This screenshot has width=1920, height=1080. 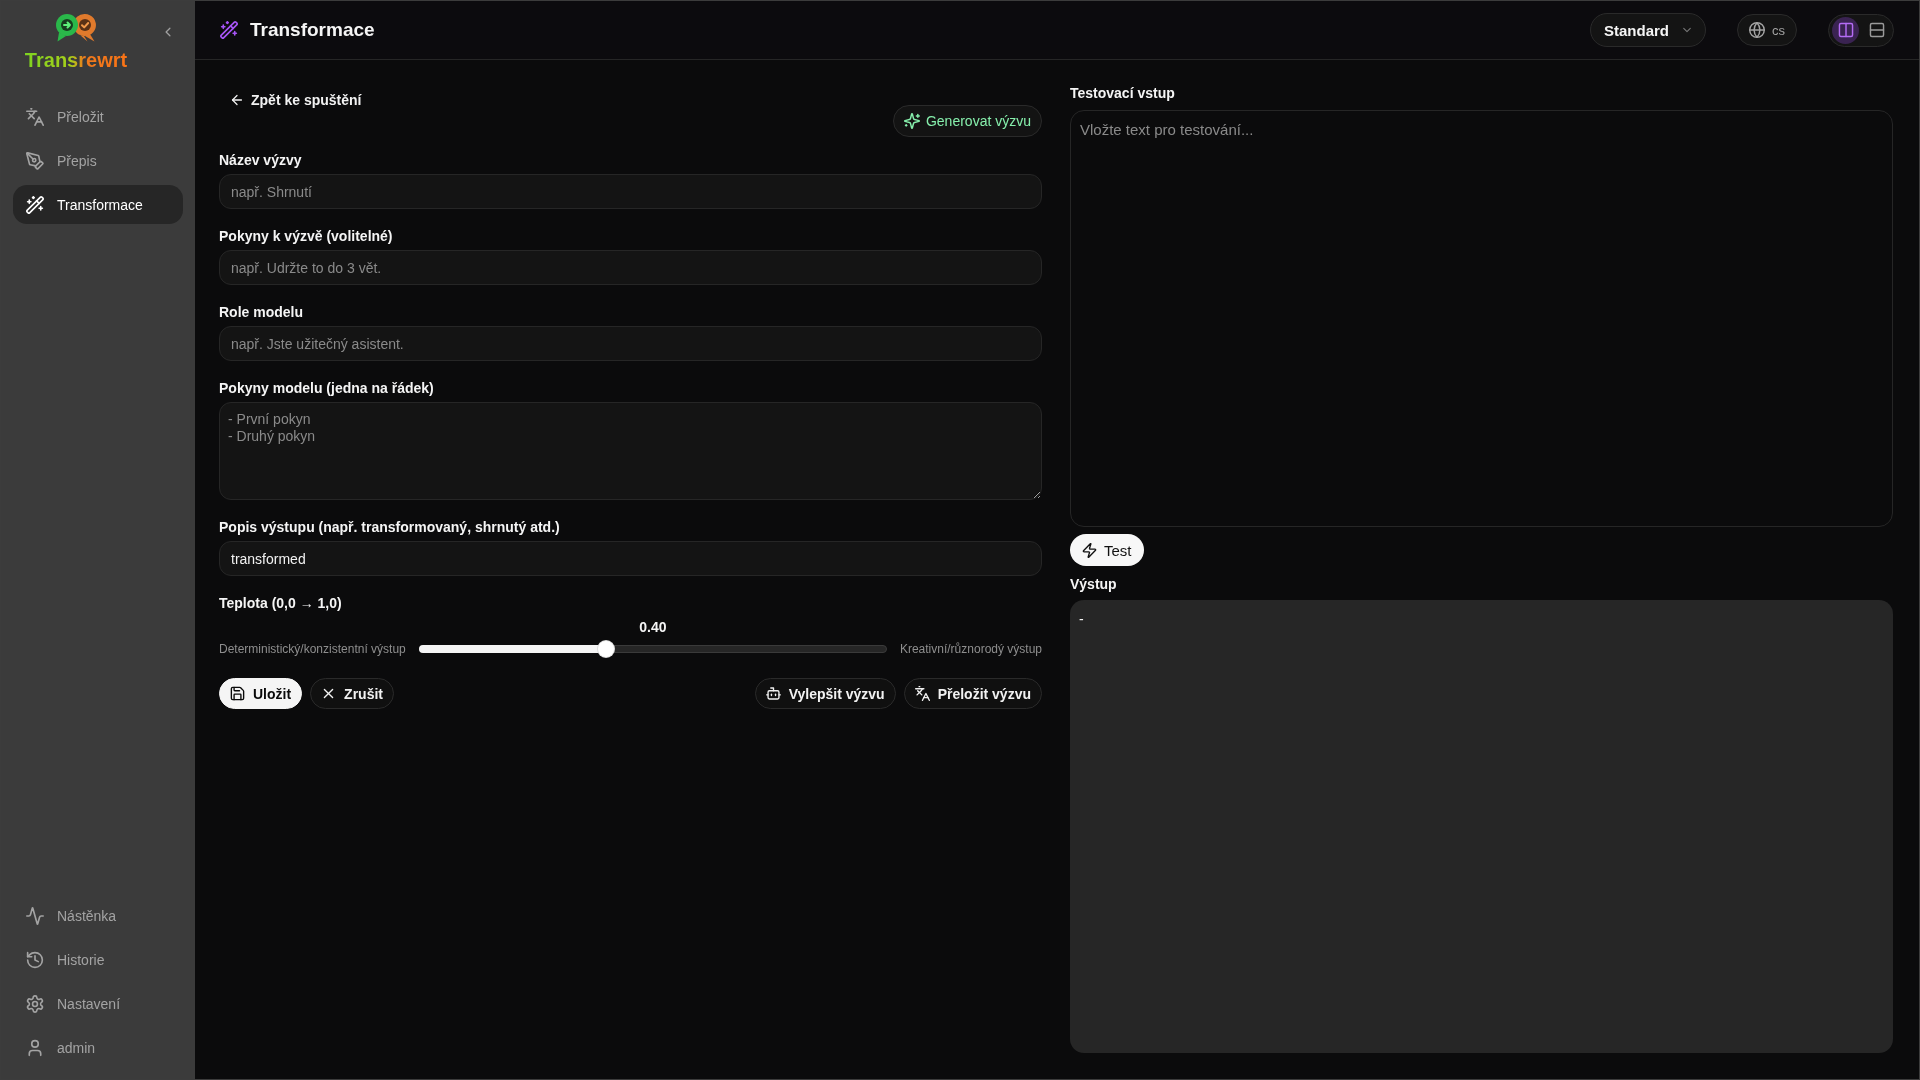 What do you see at coordinates (1876, 30) in the screenshot?
I see `rows-icon` at bounding box center [1876, 30].